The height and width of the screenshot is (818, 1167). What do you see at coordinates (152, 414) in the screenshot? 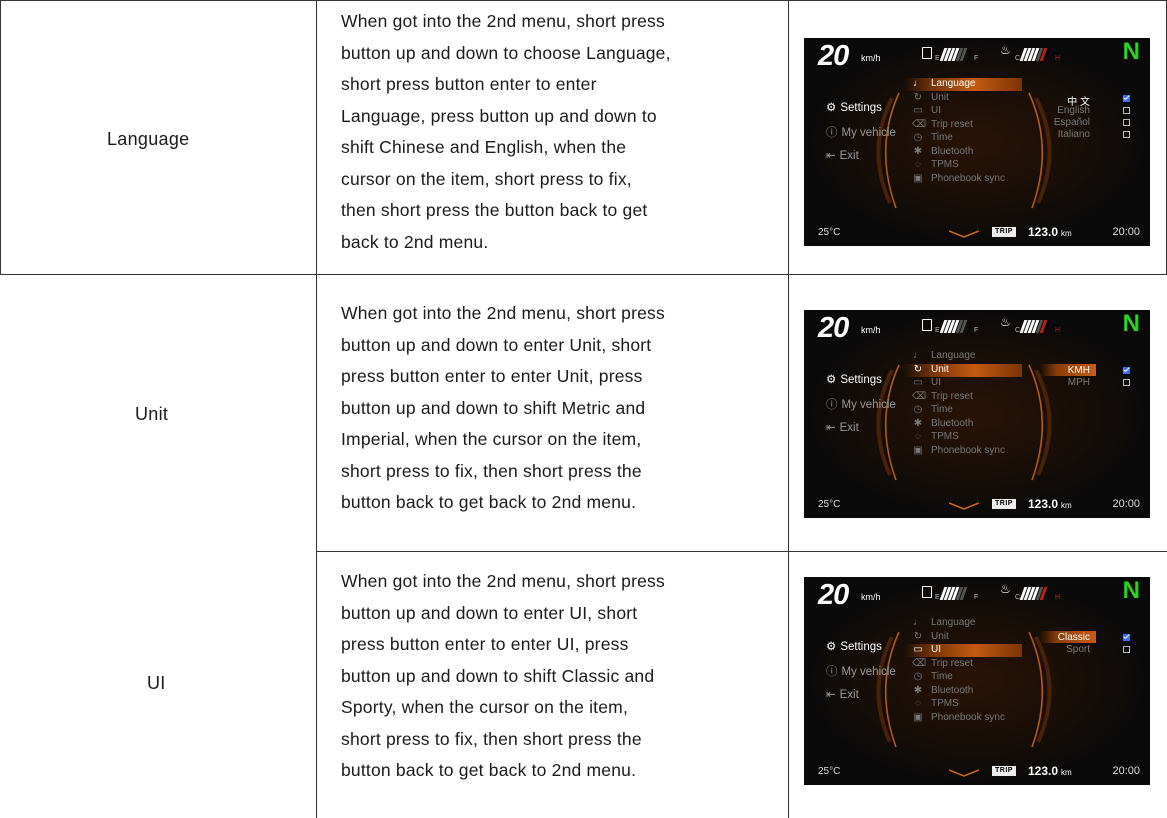
I see `row-label-unit: Unit` at bounding box center [152, 414].